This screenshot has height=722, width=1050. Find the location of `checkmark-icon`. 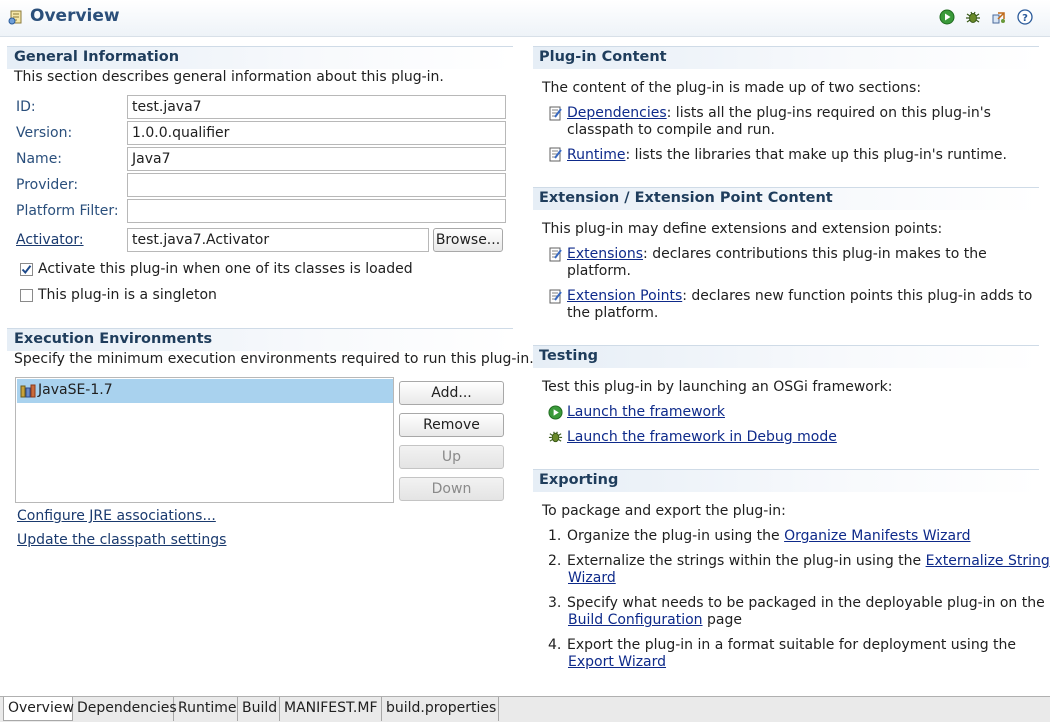

checkmark-icon is located at coordinates (26, 270).